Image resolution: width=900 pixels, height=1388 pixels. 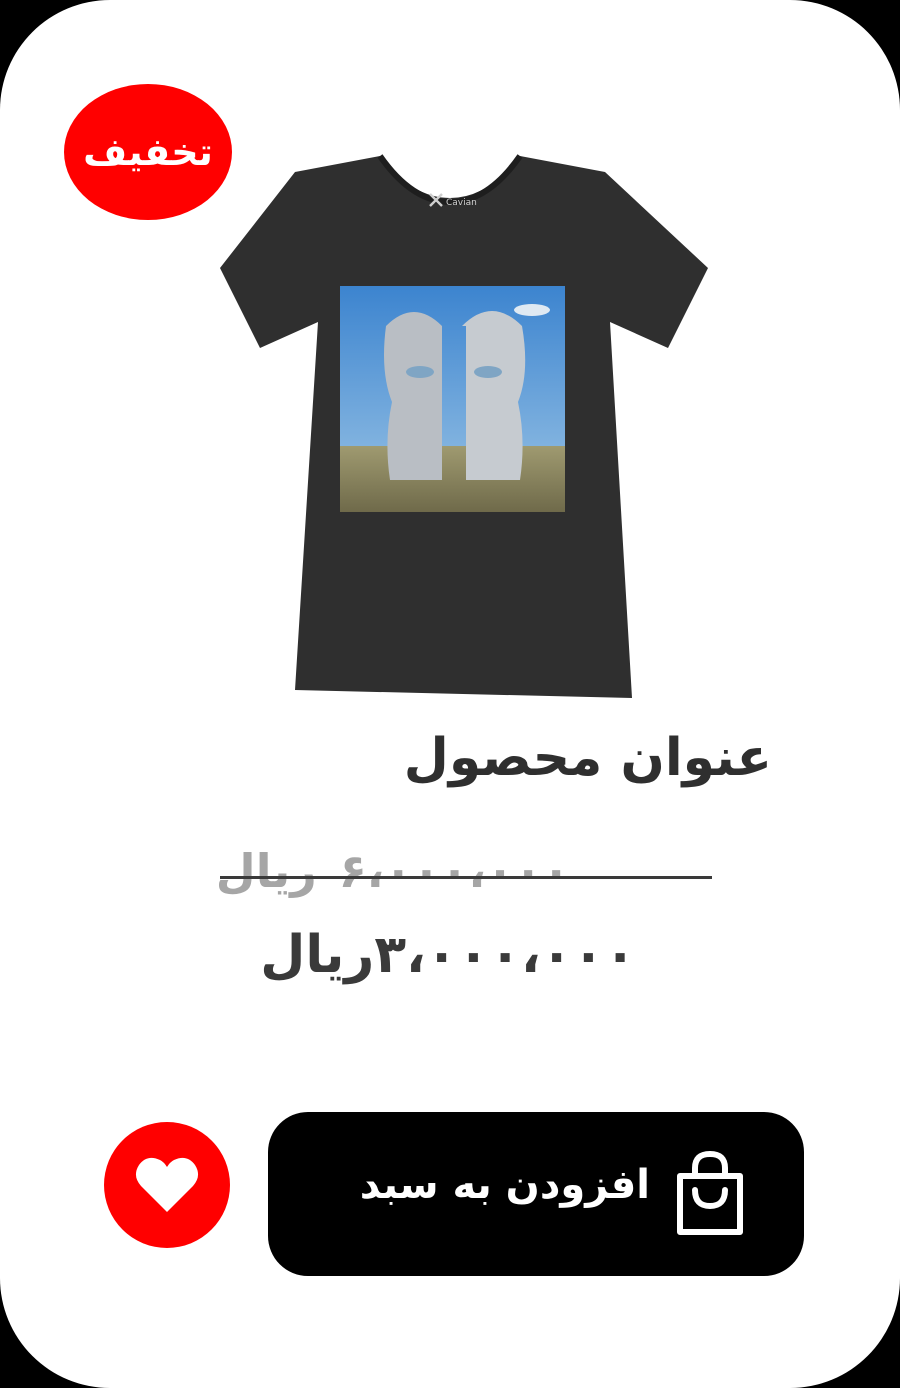 I want to click on new-price-amount: ۳،۰۰۰،۰۰۰, so click(x=505, y=955).